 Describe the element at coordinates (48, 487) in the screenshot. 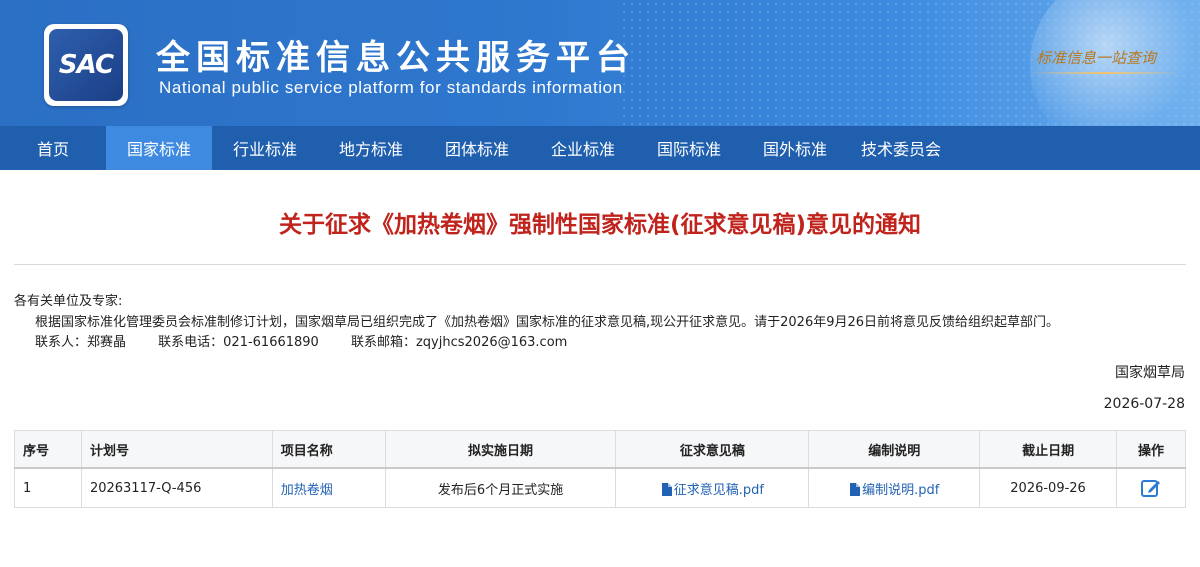

I see `cell-seq: 1` at that location.